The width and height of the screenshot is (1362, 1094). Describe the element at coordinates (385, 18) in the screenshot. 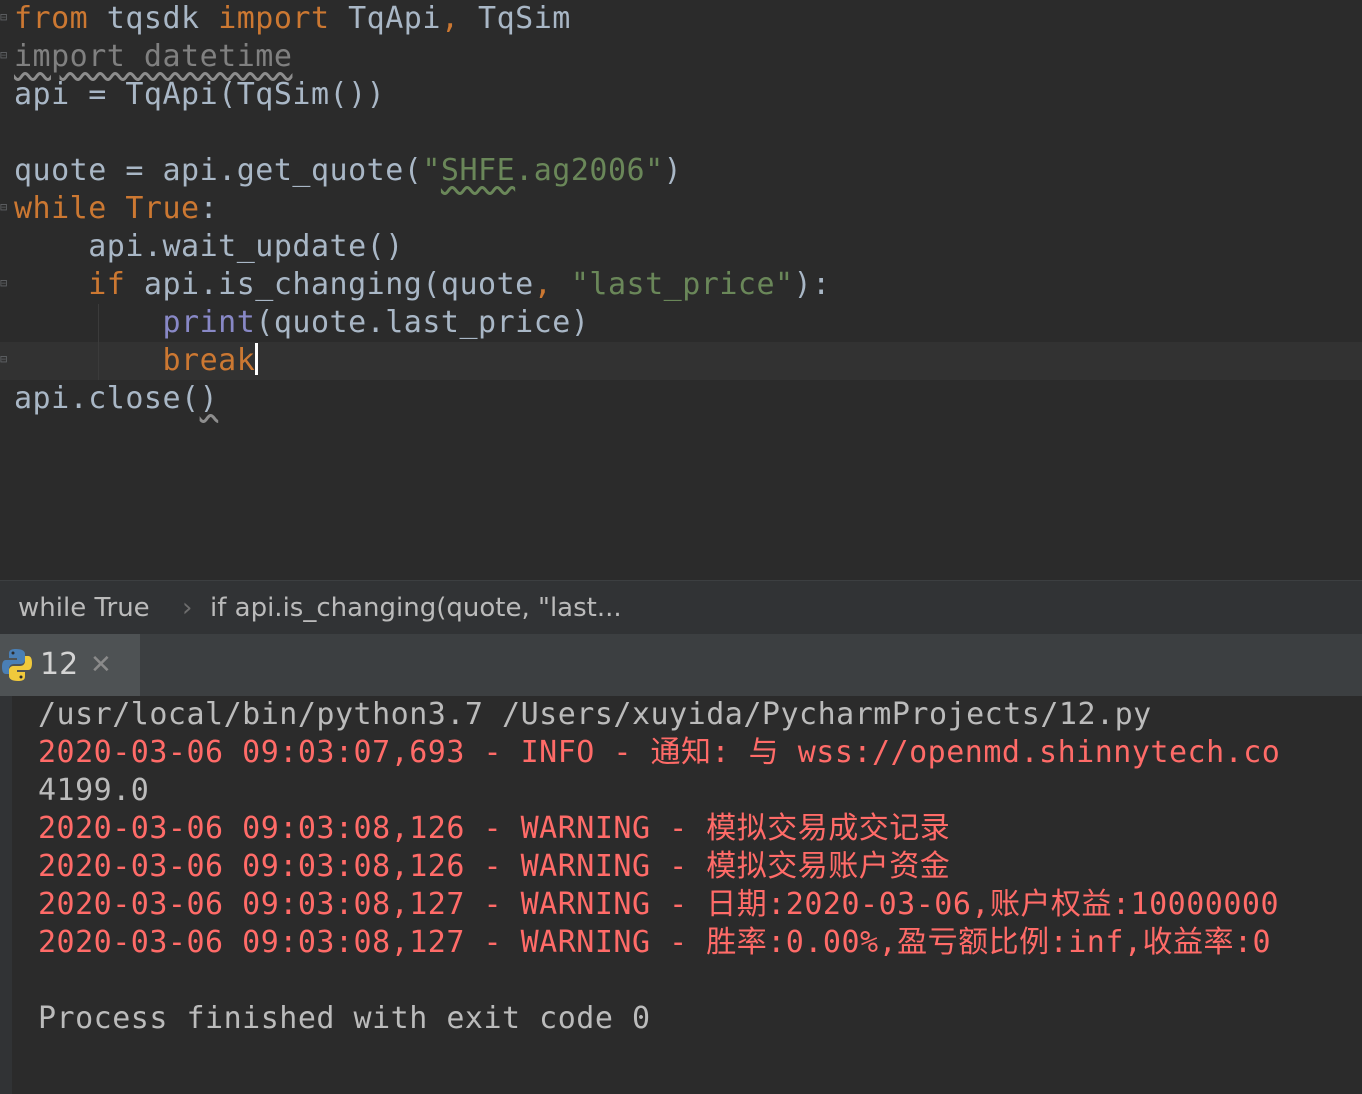

I see `code-text: TqApi` at that location.